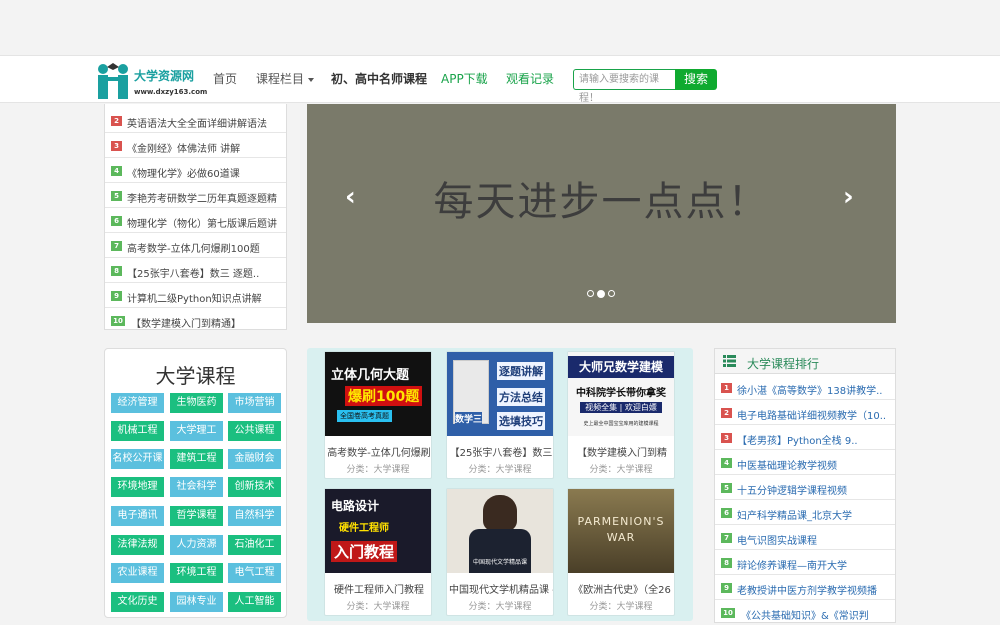 Image resolution: width=1000 pixels, height=625 pixels. I want to click on ranking-item: 1 徐小湛《高等数学》138讲教学.., so click(805, 387).